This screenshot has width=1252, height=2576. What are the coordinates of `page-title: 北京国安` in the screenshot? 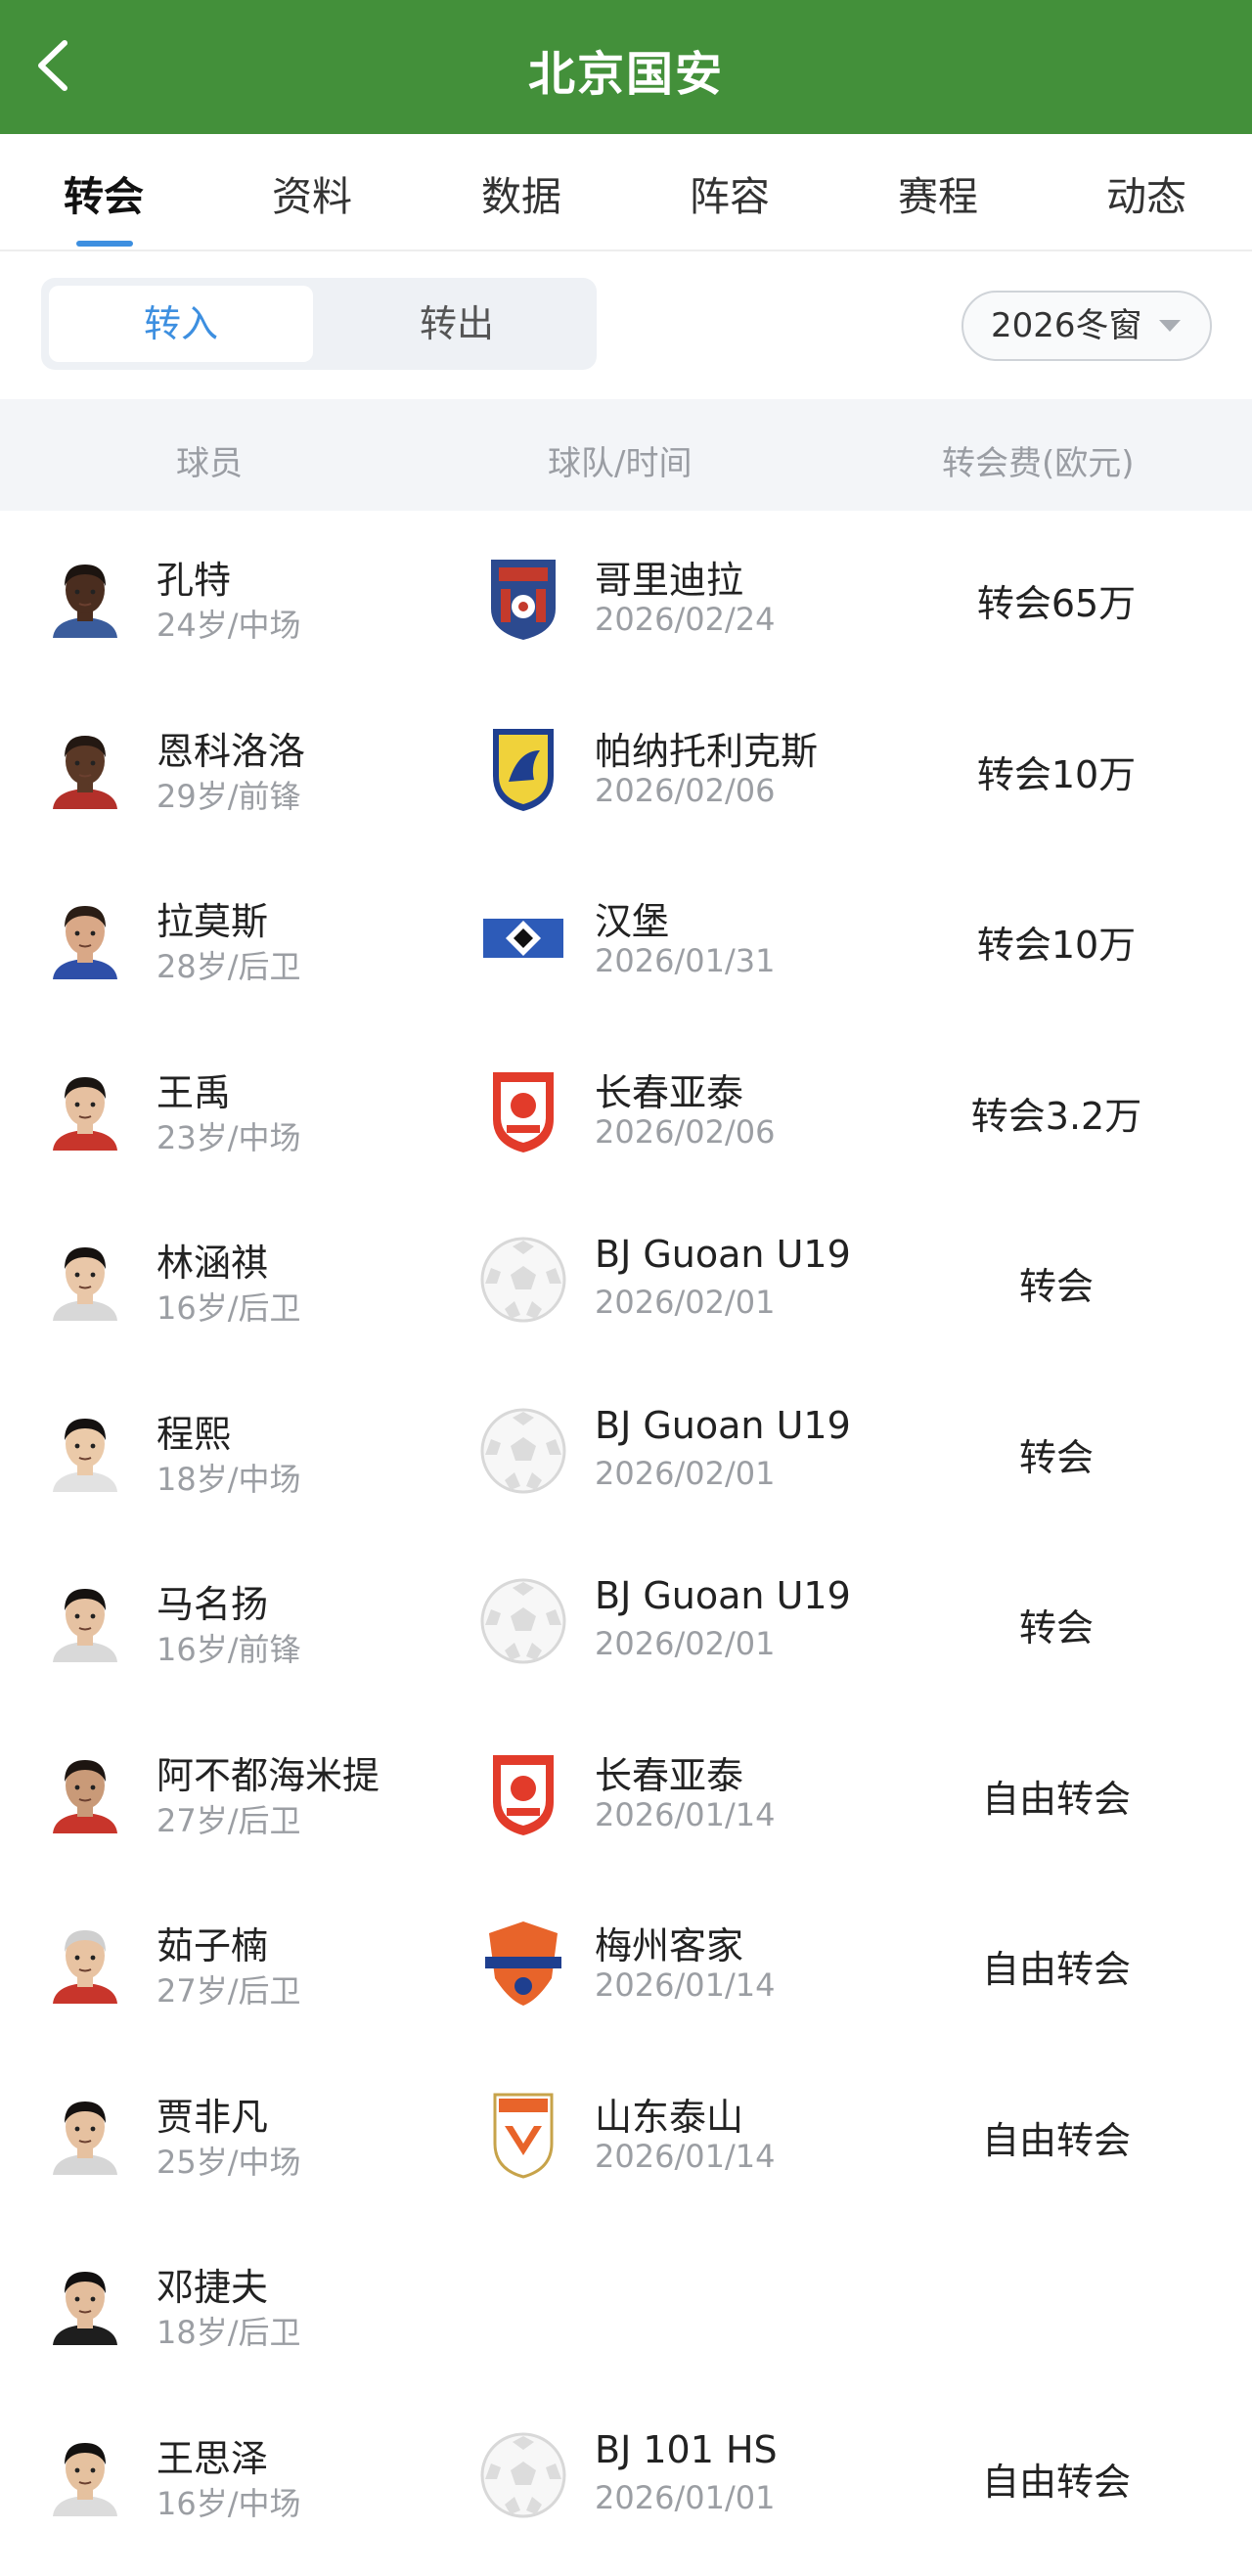 It's located at (625, 74).